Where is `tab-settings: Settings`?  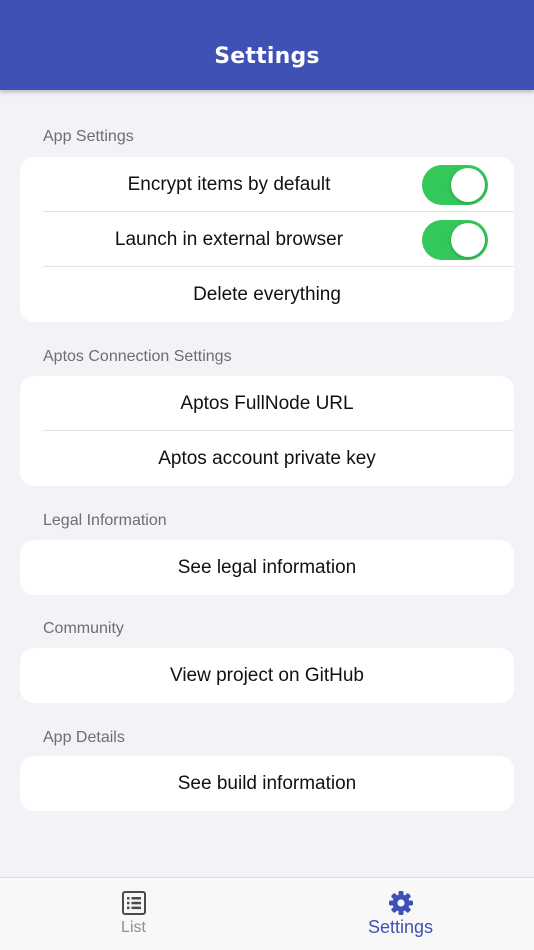
tab-settings: Settings is located at coordinates (400, 914).